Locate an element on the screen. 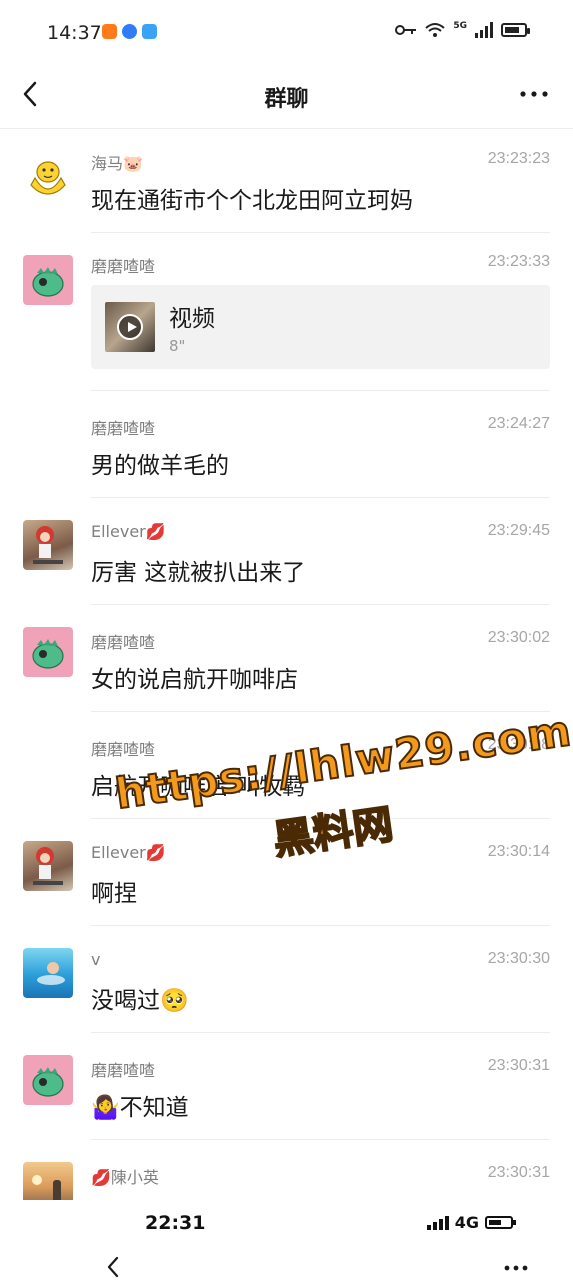 Image resolution: width=573 pixels, height=1280 pixels. message-item: 磨磨喳喳 23:30:31 🤷‍♀️不知道 is located at coordinates (286, 1086).